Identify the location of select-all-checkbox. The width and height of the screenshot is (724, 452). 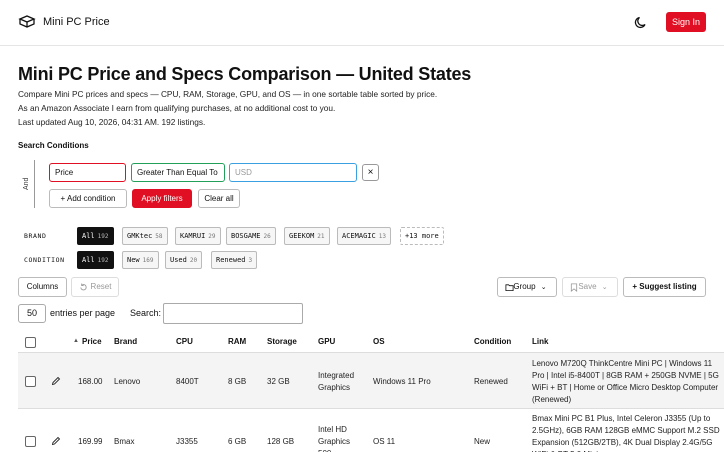
(30, 342).